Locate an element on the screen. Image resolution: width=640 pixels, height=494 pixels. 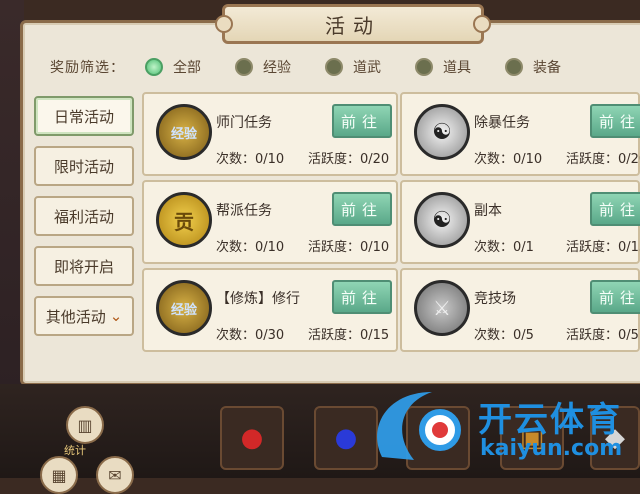
mail-button: ✉ is located at coordinates (115, 475).